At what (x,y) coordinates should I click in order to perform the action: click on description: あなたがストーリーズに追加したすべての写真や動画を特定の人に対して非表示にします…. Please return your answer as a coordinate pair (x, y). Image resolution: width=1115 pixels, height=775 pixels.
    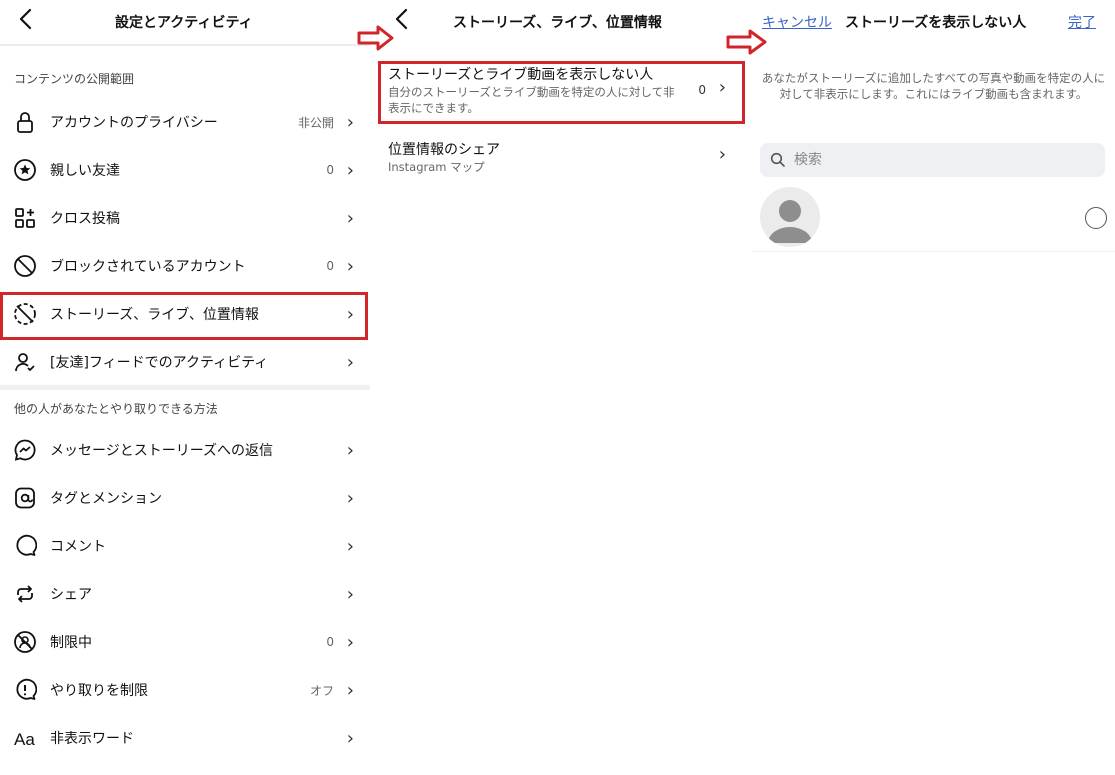
    Looking at the image, I should click on (933, 86).